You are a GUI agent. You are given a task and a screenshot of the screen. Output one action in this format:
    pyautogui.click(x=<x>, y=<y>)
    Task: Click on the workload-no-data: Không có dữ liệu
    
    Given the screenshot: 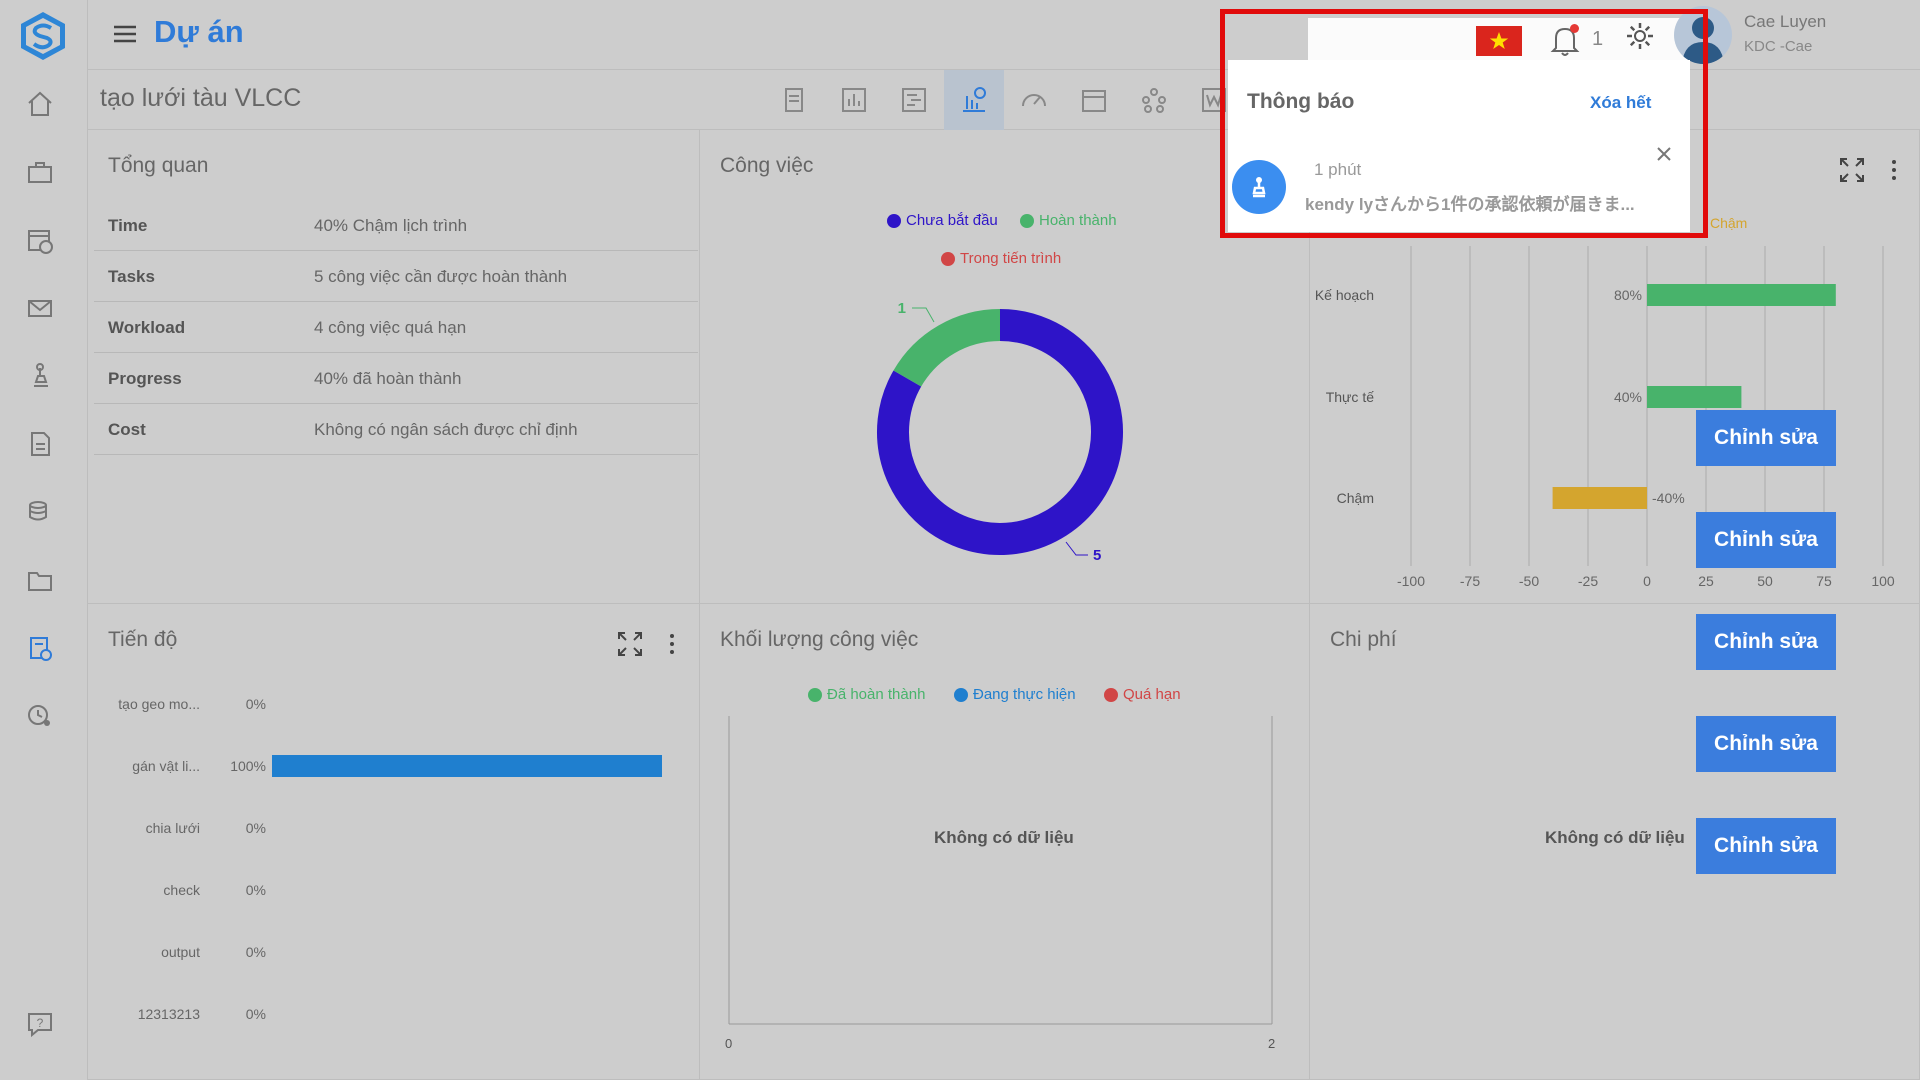 What is the action you would take?
    pyautogui.click(x=1004, y=837)
    